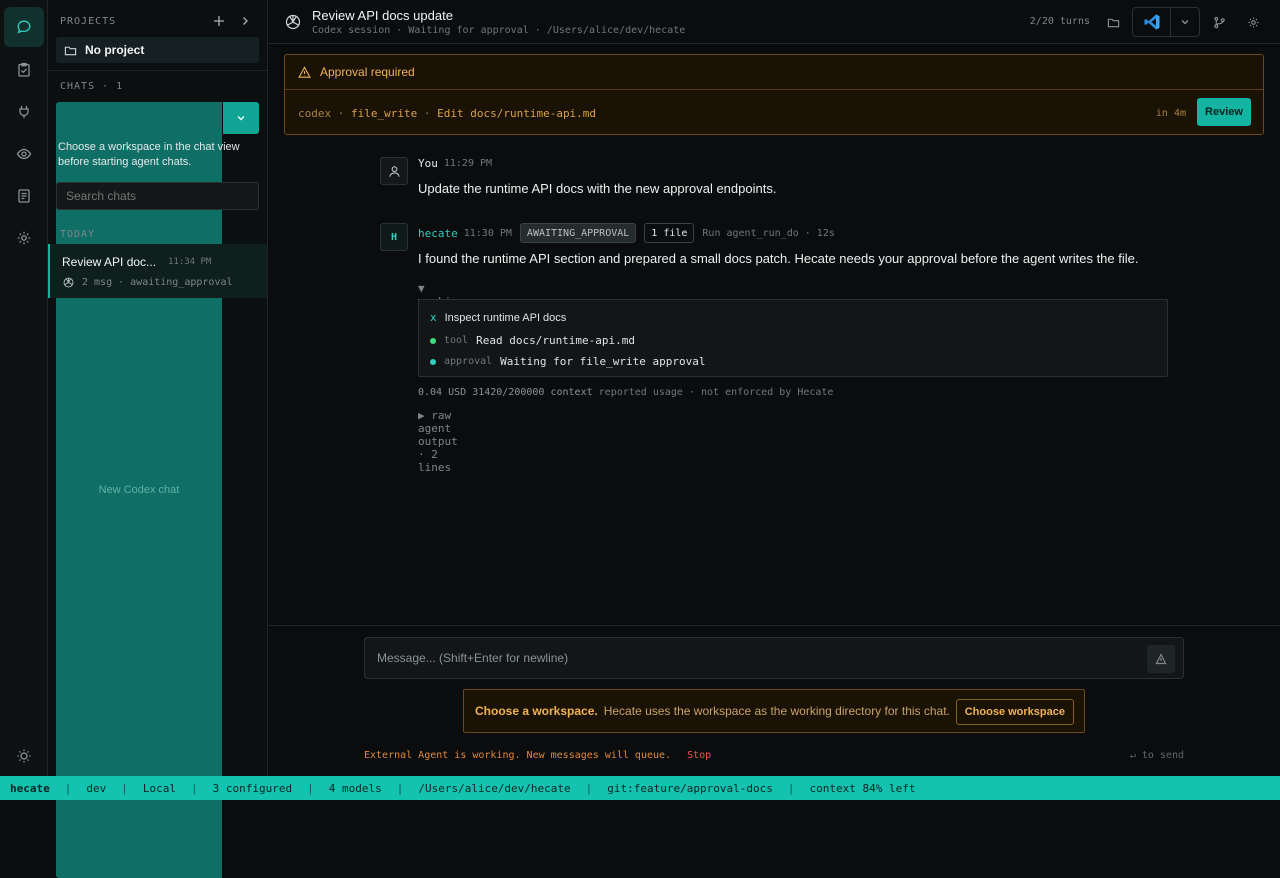 This screenshot has width=1280, height=878. I want to click on sidebar-divider, so click(157, 70).